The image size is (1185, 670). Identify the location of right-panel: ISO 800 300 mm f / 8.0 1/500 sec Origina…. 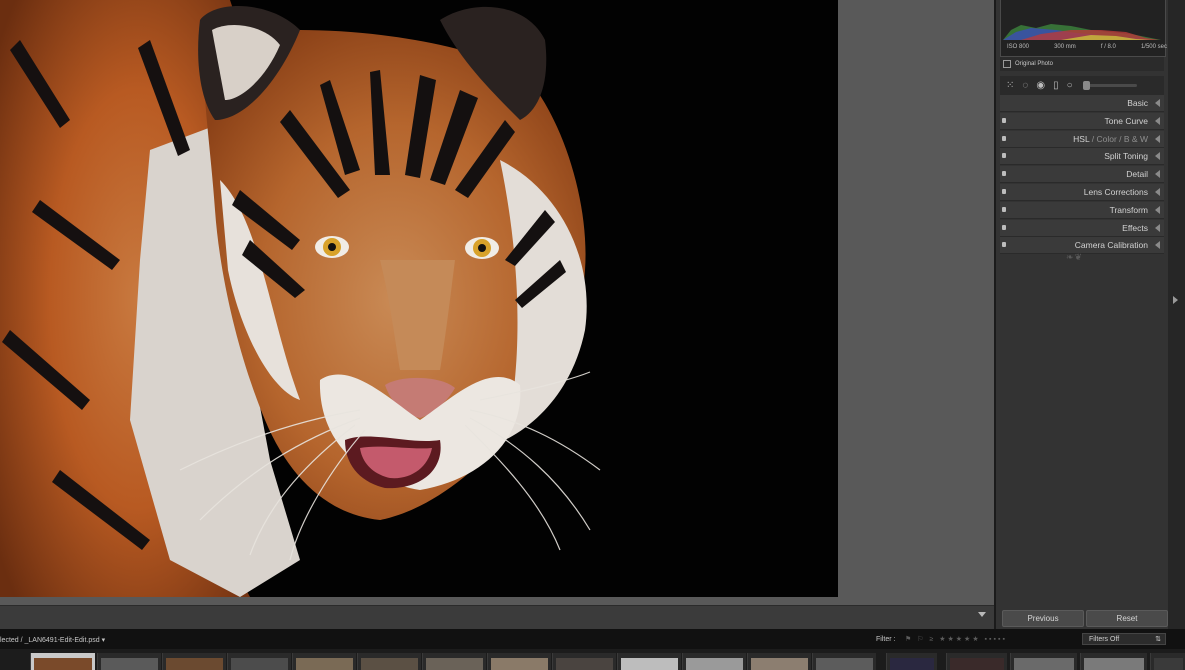
(1082, 314).